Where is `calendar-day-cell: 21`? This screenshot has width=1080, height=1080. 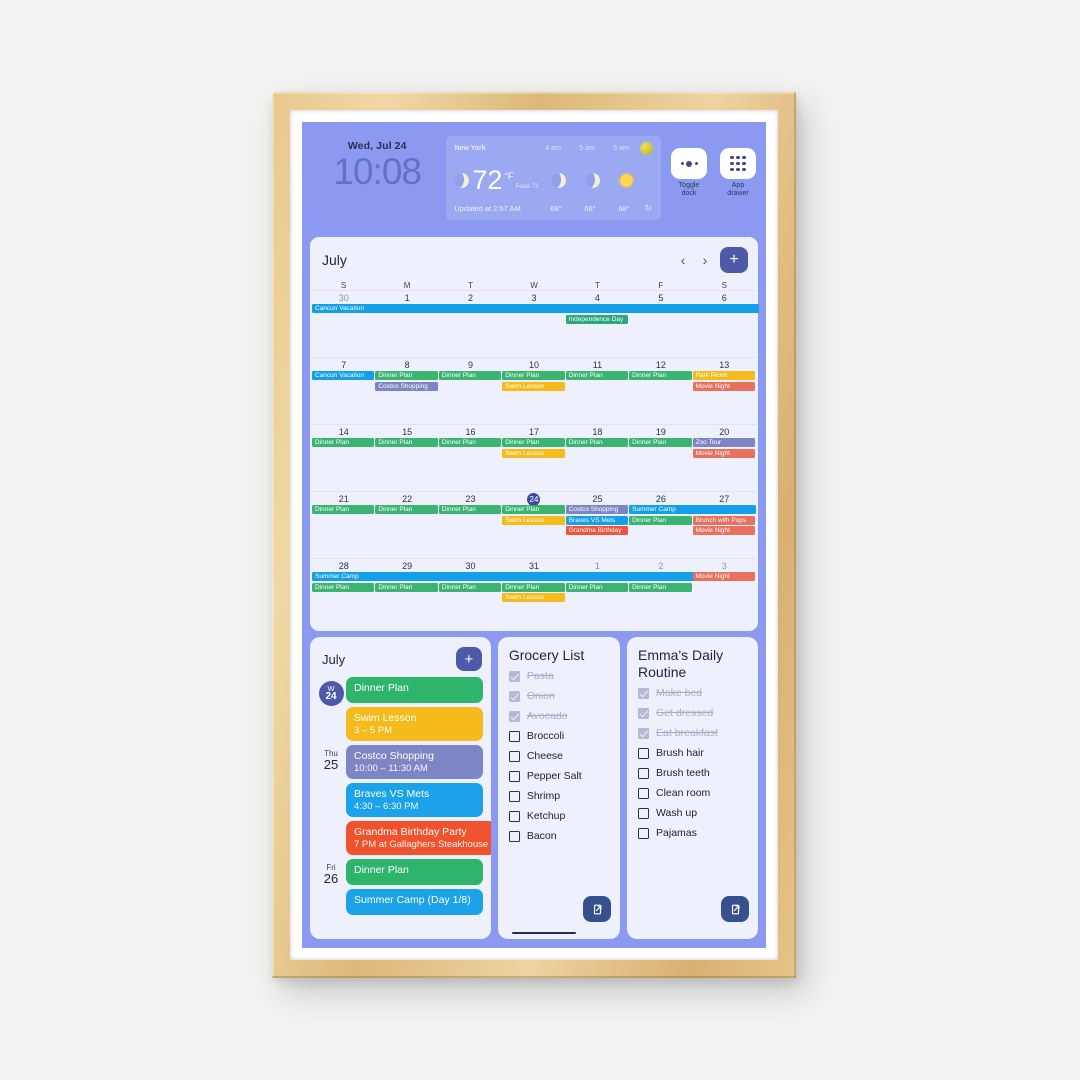 calendar-day-cell: 21 is located at coordinates (344, 524).